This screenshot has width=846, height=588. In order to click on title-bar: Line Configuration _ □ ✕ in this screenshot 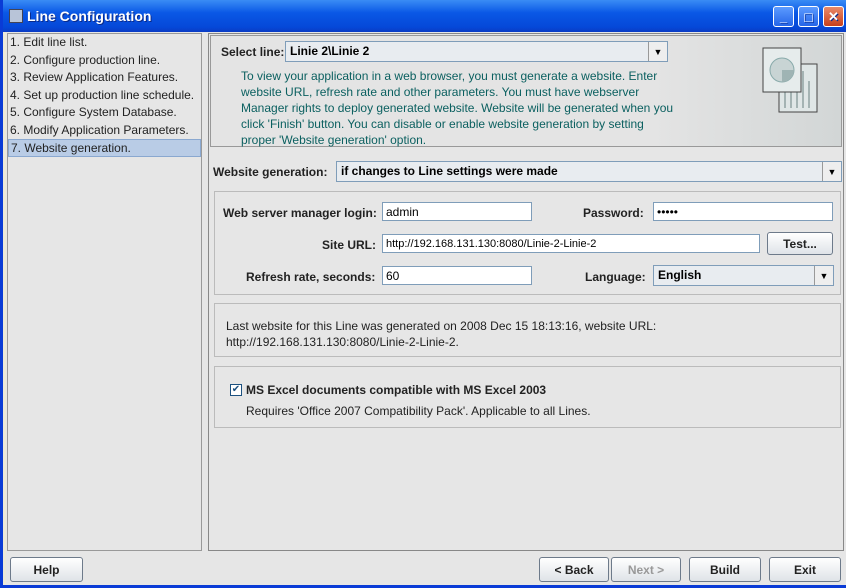, I will do `click(424, 16)`.